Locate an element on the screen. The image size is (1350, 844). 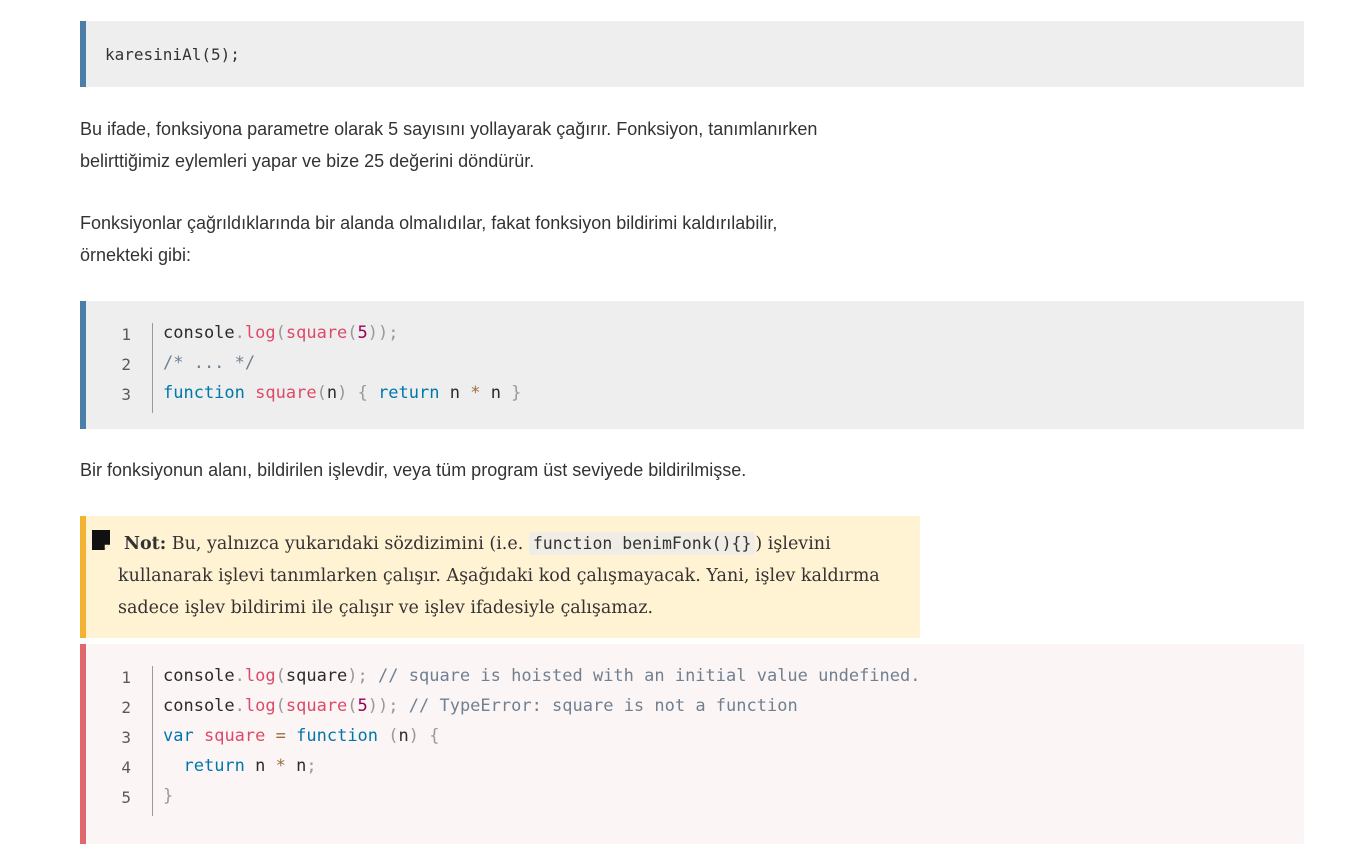
note-text-after: ) işlevini is located at coordinates (793, 544).